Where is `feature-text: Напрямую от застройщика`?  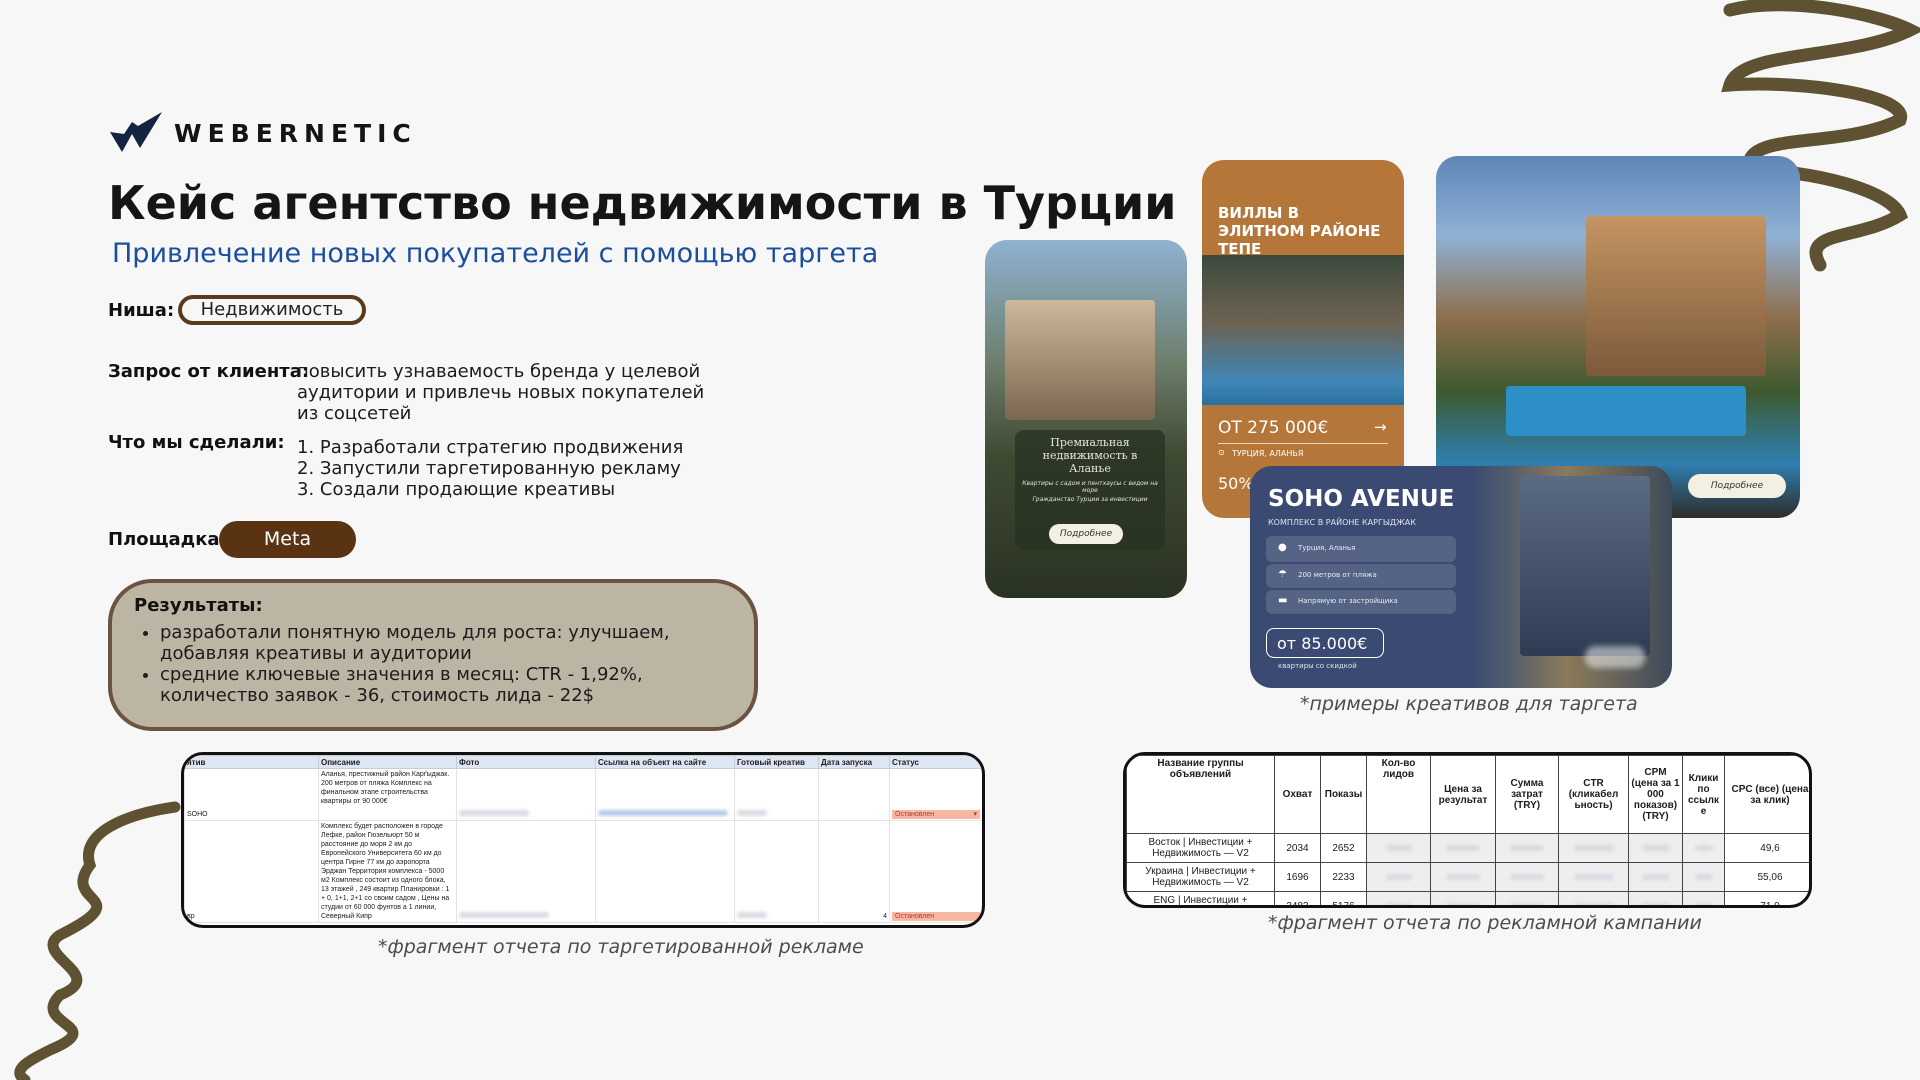 feature-text: Напрямую от застройщика is located at coordinates (1348, 601).